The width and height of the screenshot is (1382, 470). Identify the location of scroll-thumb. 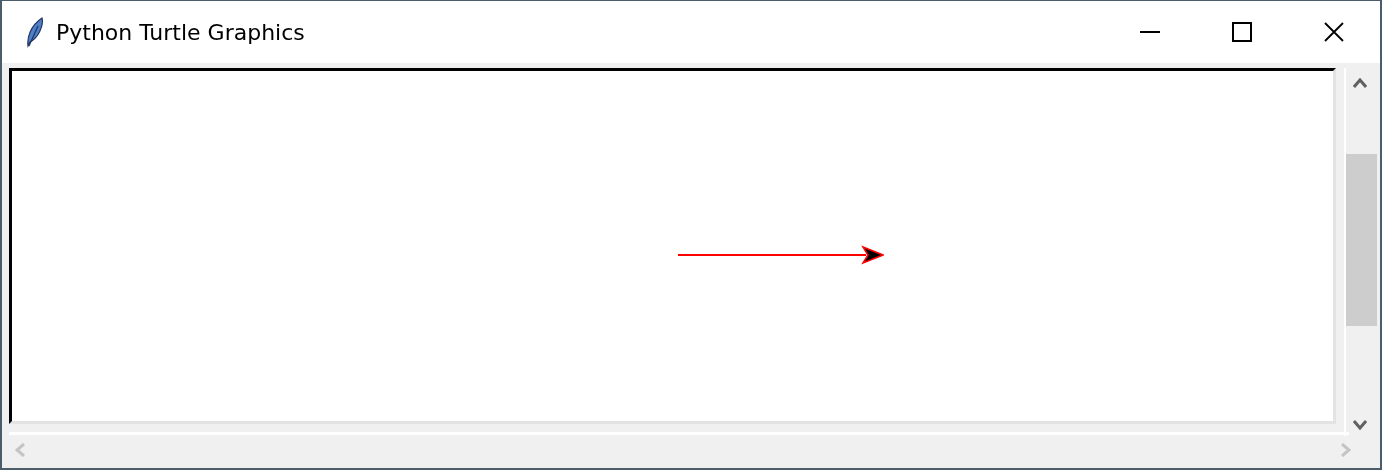
(1361, 240).